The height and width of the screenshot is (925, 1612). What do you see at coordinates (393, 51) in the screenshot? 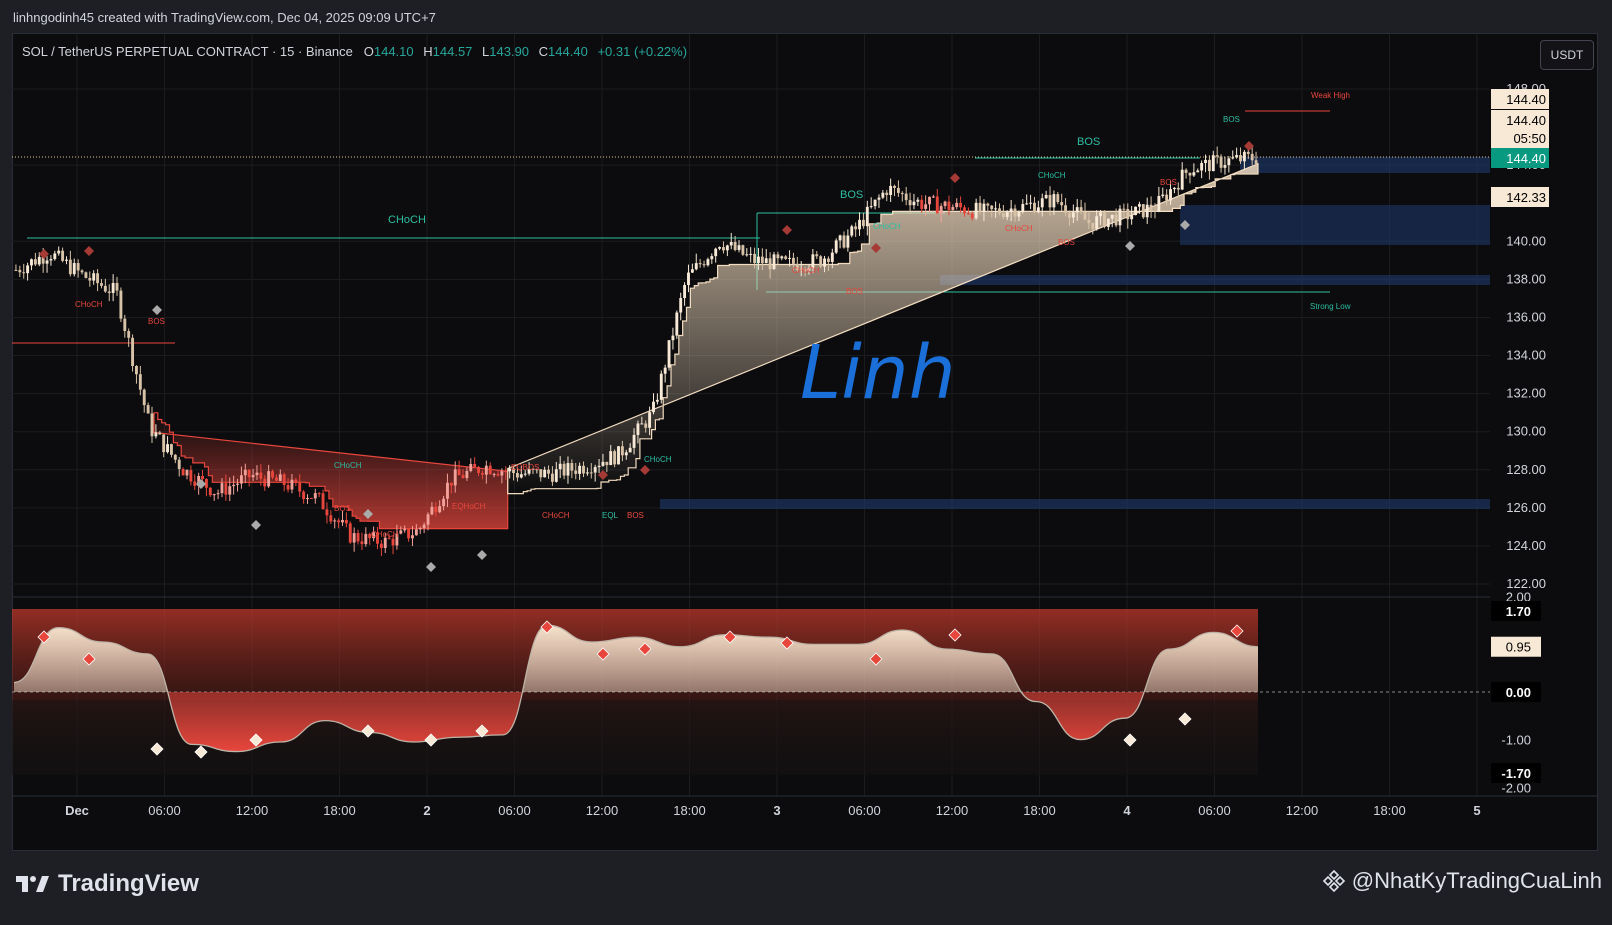
I see `open-value: 144.10` at bounding box center [393, 51].